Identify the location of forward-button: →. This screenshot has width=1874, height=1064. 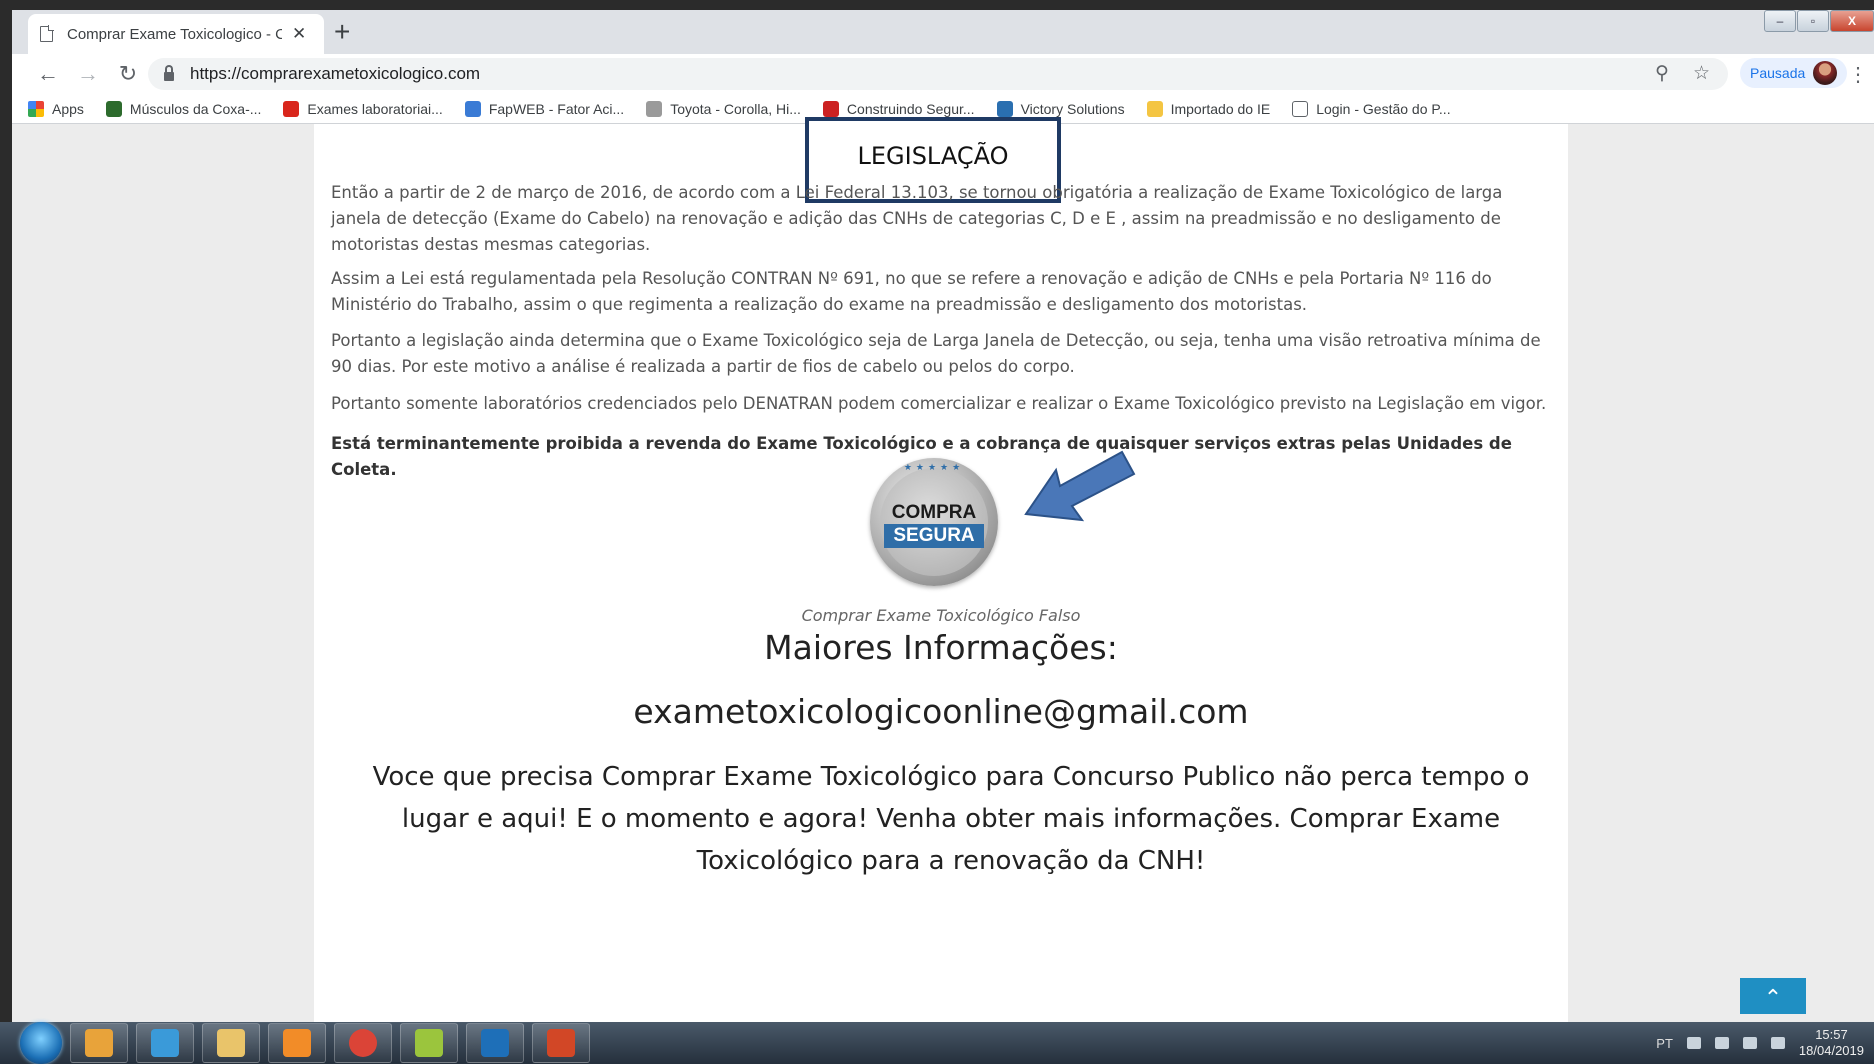
(88, 74).